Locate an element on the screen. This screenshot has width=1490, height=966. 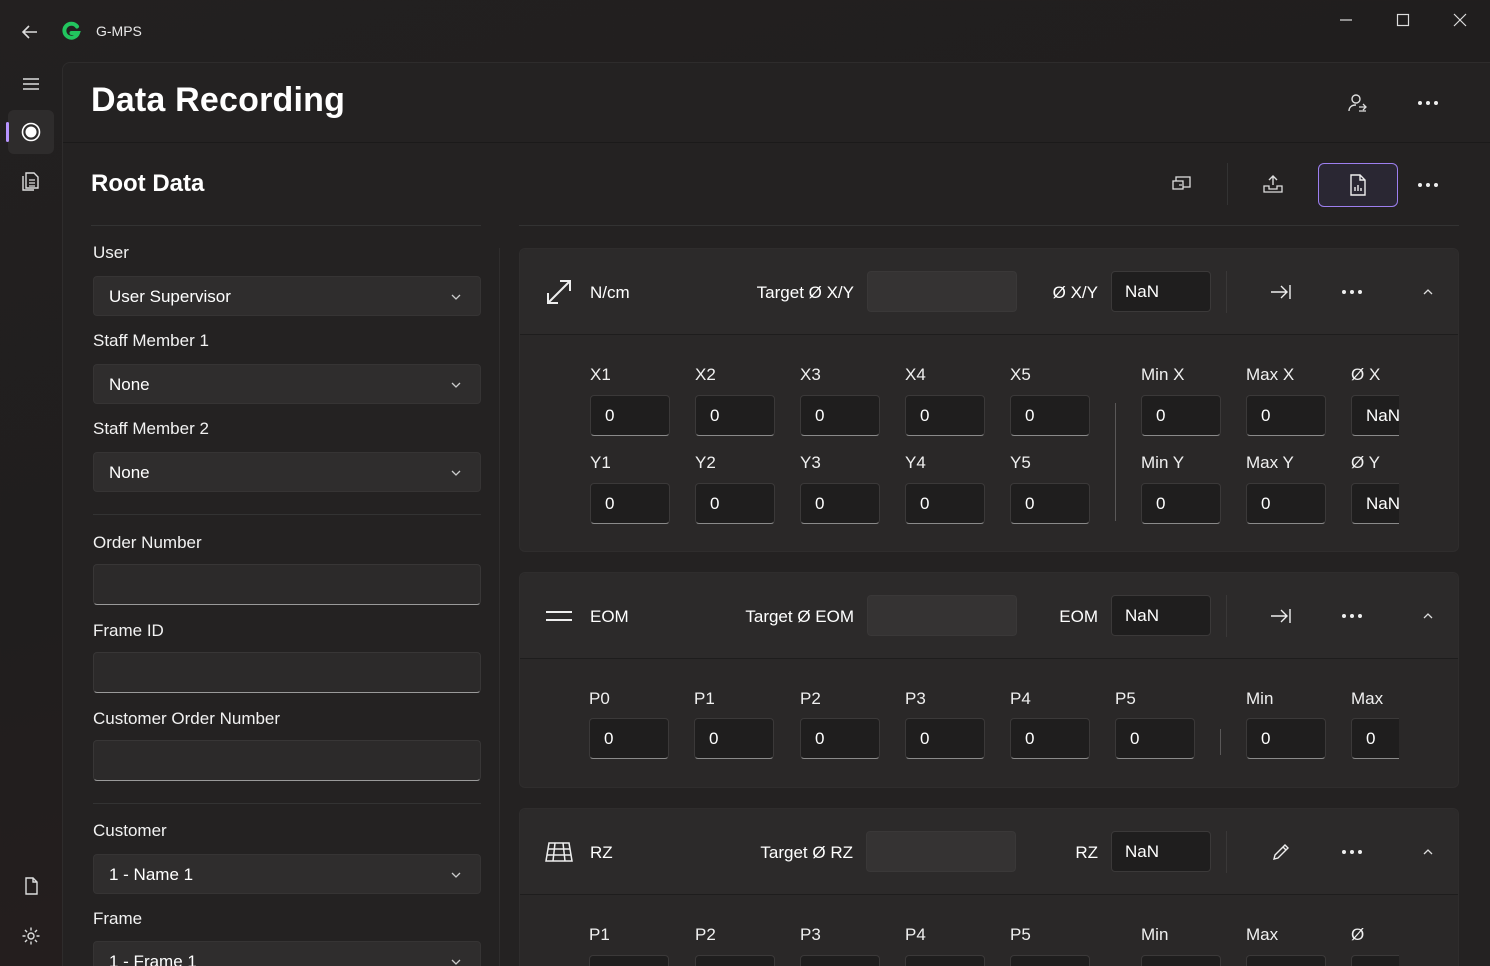
section-more-options-icon is located at coordinates (1428, 185).